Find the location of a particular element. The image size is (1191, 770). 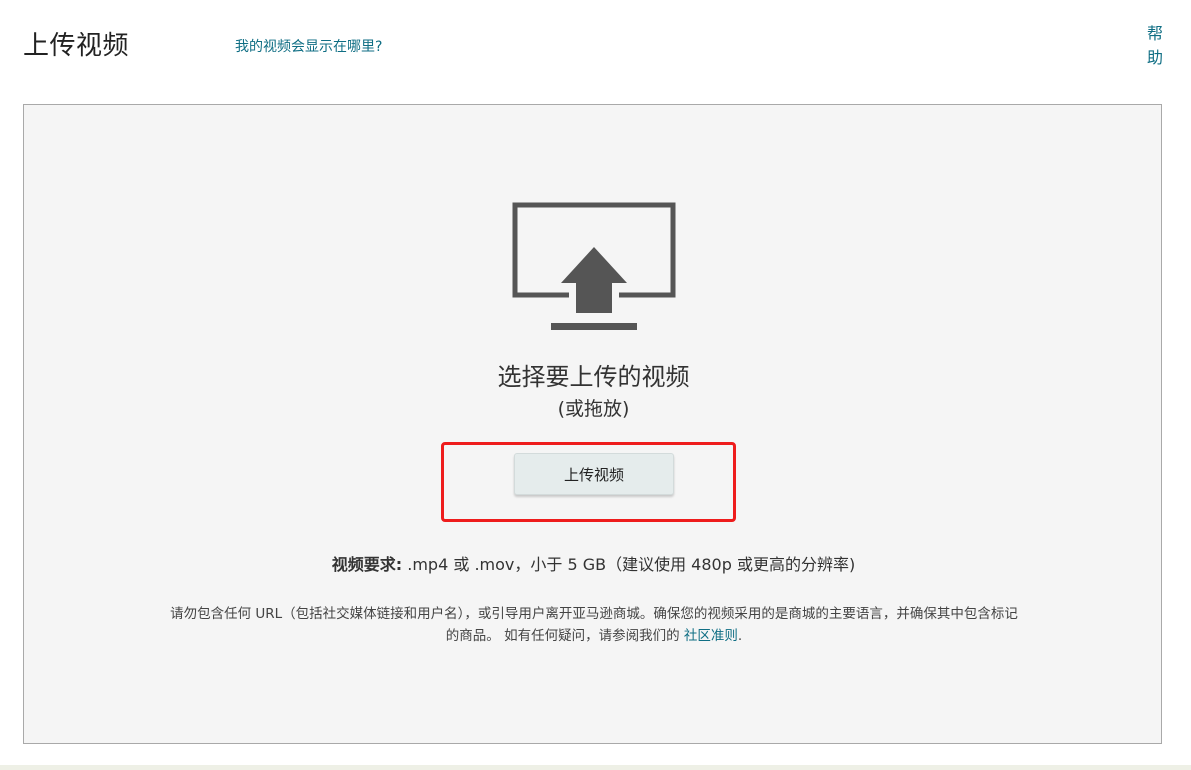

or-drag-drop-text: (或拖放) is located at coordinates (593, 409).